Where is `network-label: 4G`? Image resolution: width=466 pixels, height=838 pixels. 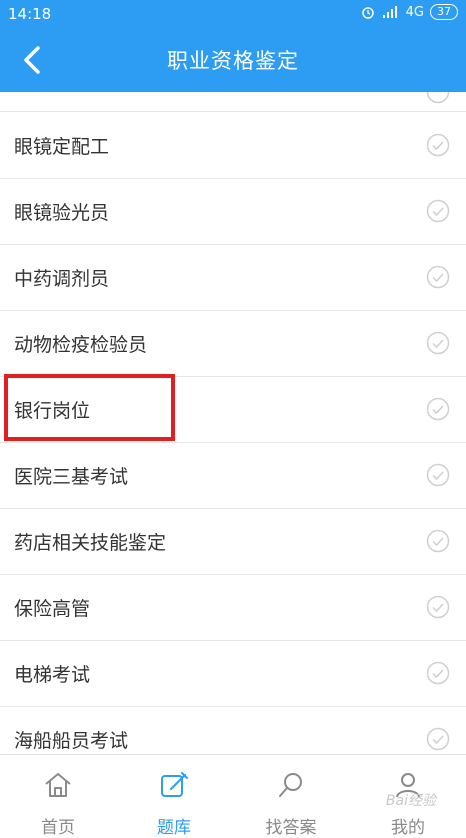 network-label: 4G is located at coordinates (414, 12).